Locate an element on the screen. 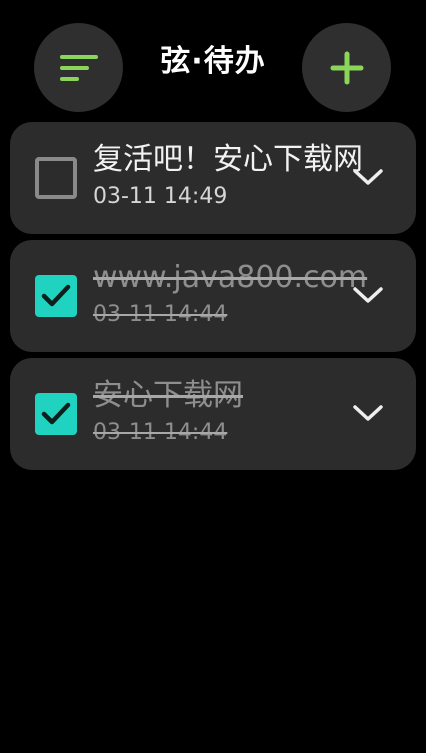 The image size is (426, 753). todo-item: 安心下载网 03-11 14:44 is located at coordinates (213, 414).